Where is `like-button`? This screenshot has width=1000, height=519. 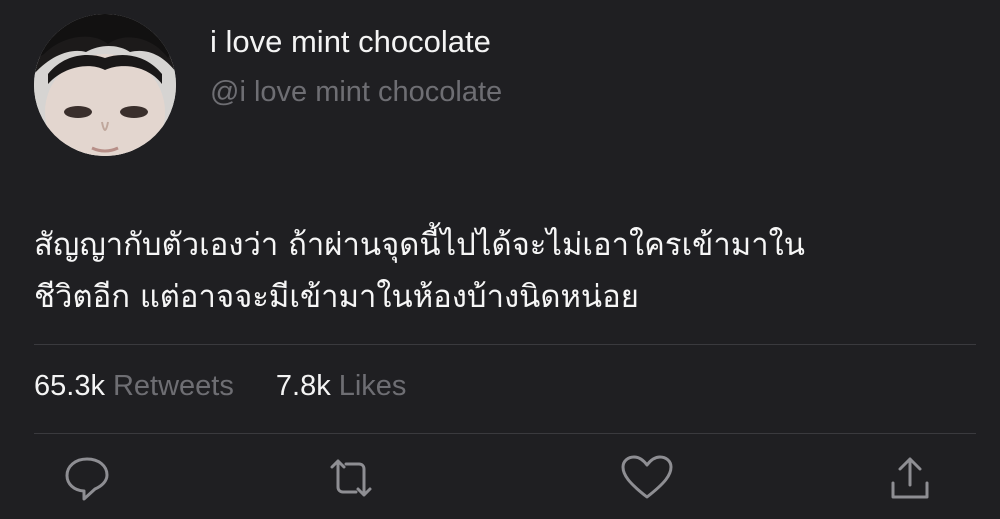 like-button is located at coordinates (647, 478).